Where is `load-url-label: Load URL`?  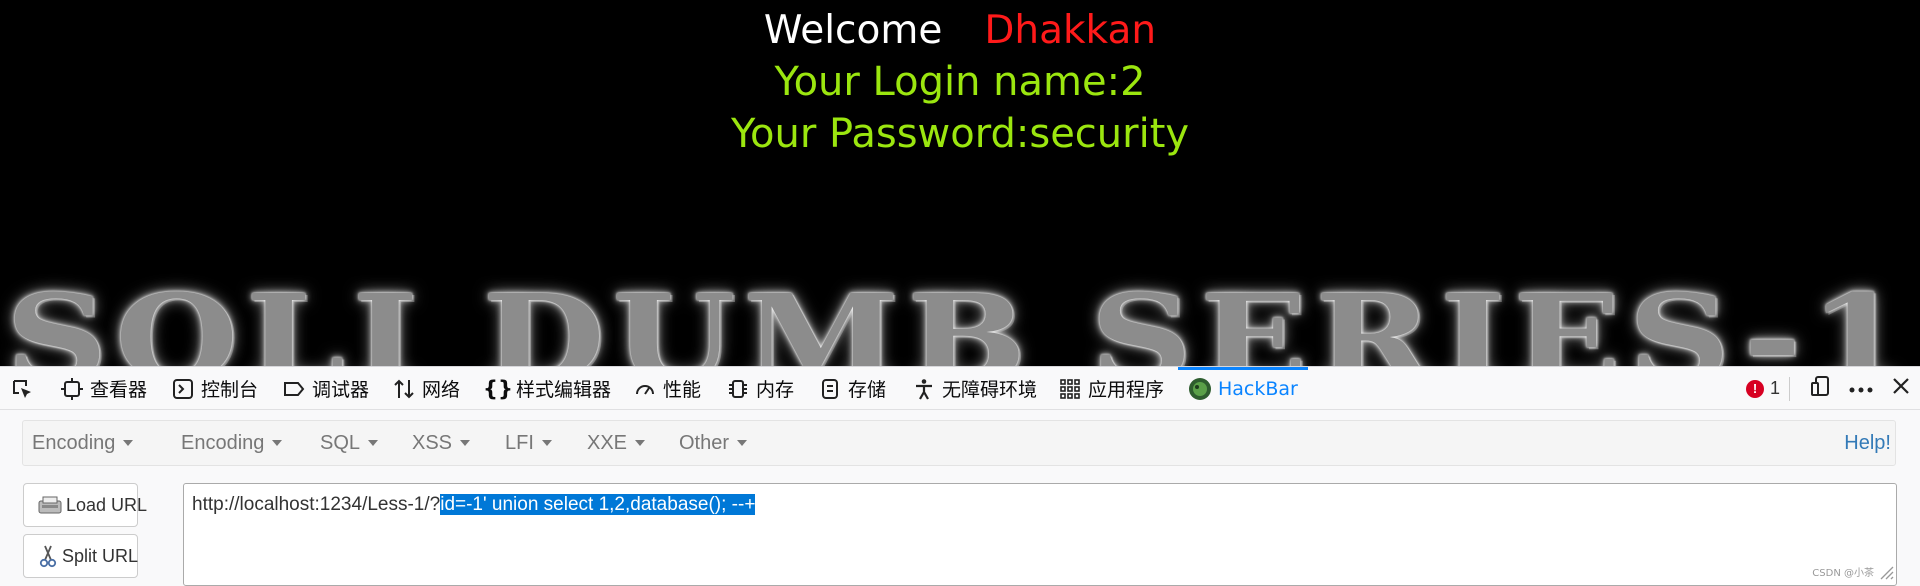 load-url-label: Load URL is located at coordinates (107, 504).